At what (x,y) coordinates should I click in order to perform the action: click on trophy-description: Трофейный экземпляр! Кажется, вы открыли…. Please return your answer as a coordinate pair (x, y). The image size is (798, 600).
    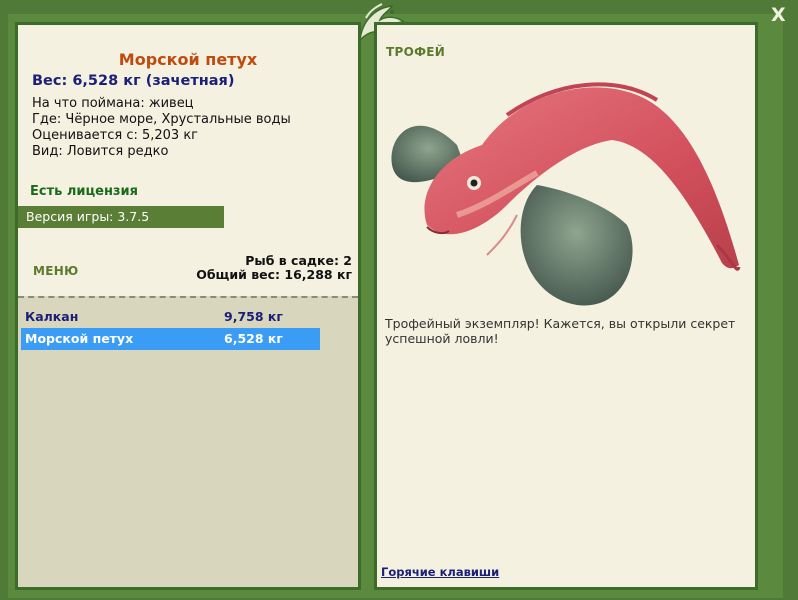
    Looking at the image, I should click on (560, 331).